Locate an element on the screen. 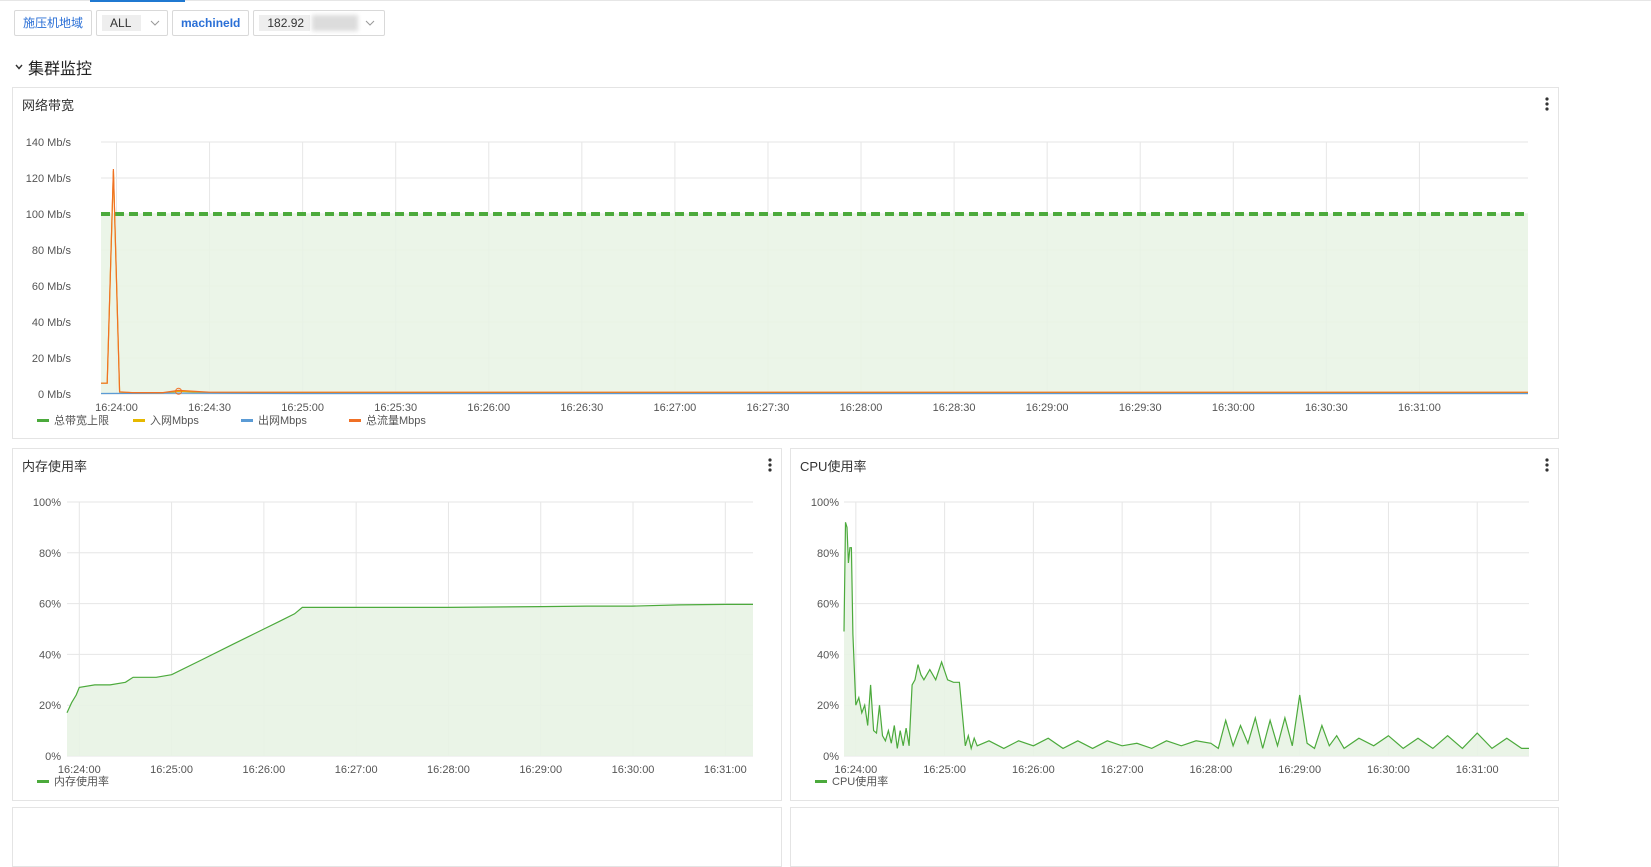  section-header: 集群监控 is located at coordinates (53, 67).